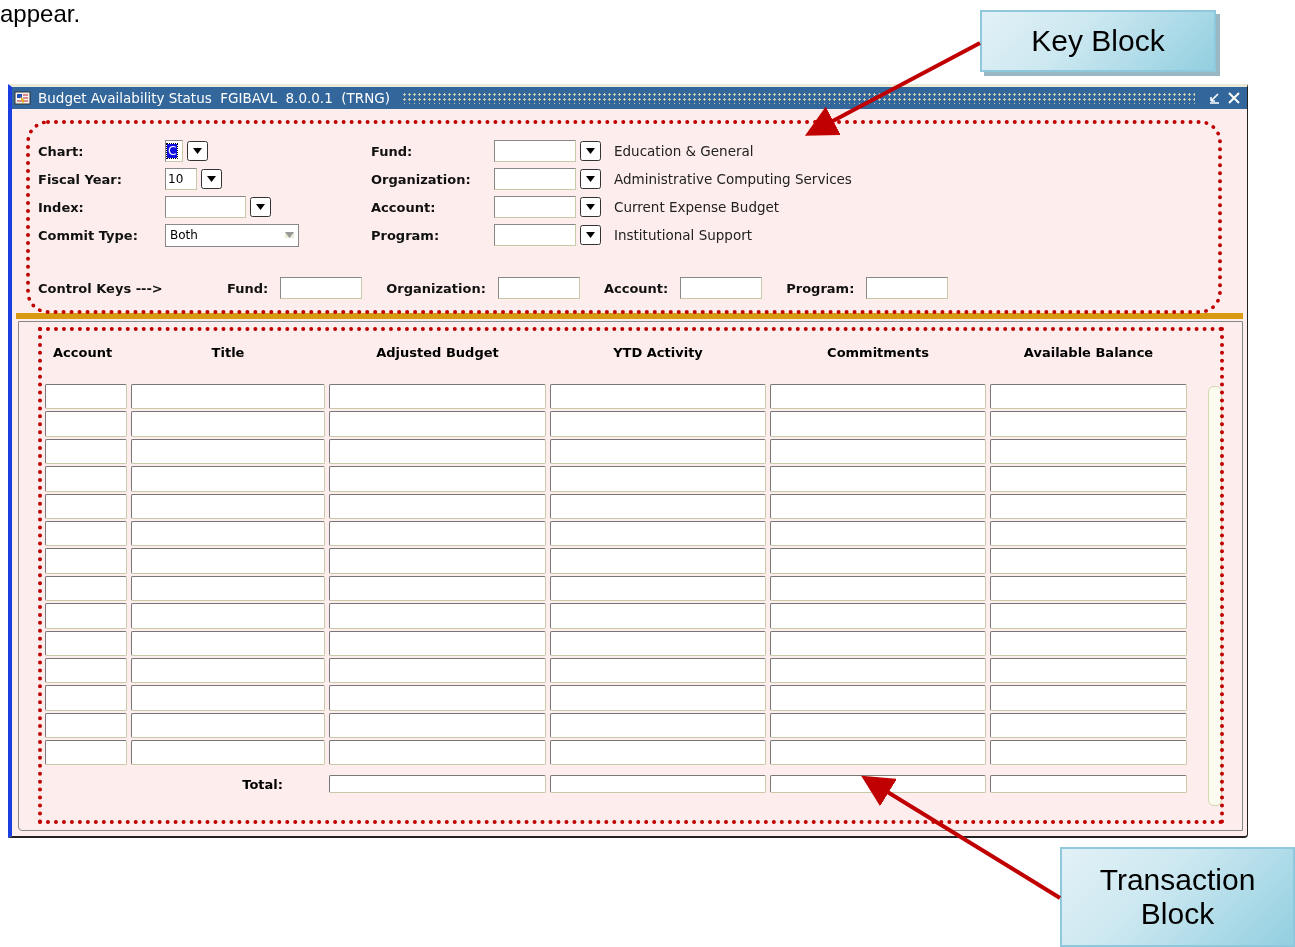 This screenshot has width=1295, height=947. Describe the element at coordinates (1234, 98) in the screenshot. I see `close-icon` at that location.